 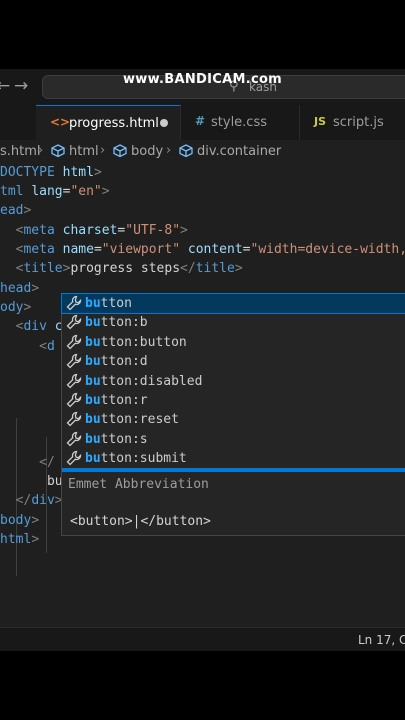 I want to click on tab-label: style.css, so click(x=239, y=122).